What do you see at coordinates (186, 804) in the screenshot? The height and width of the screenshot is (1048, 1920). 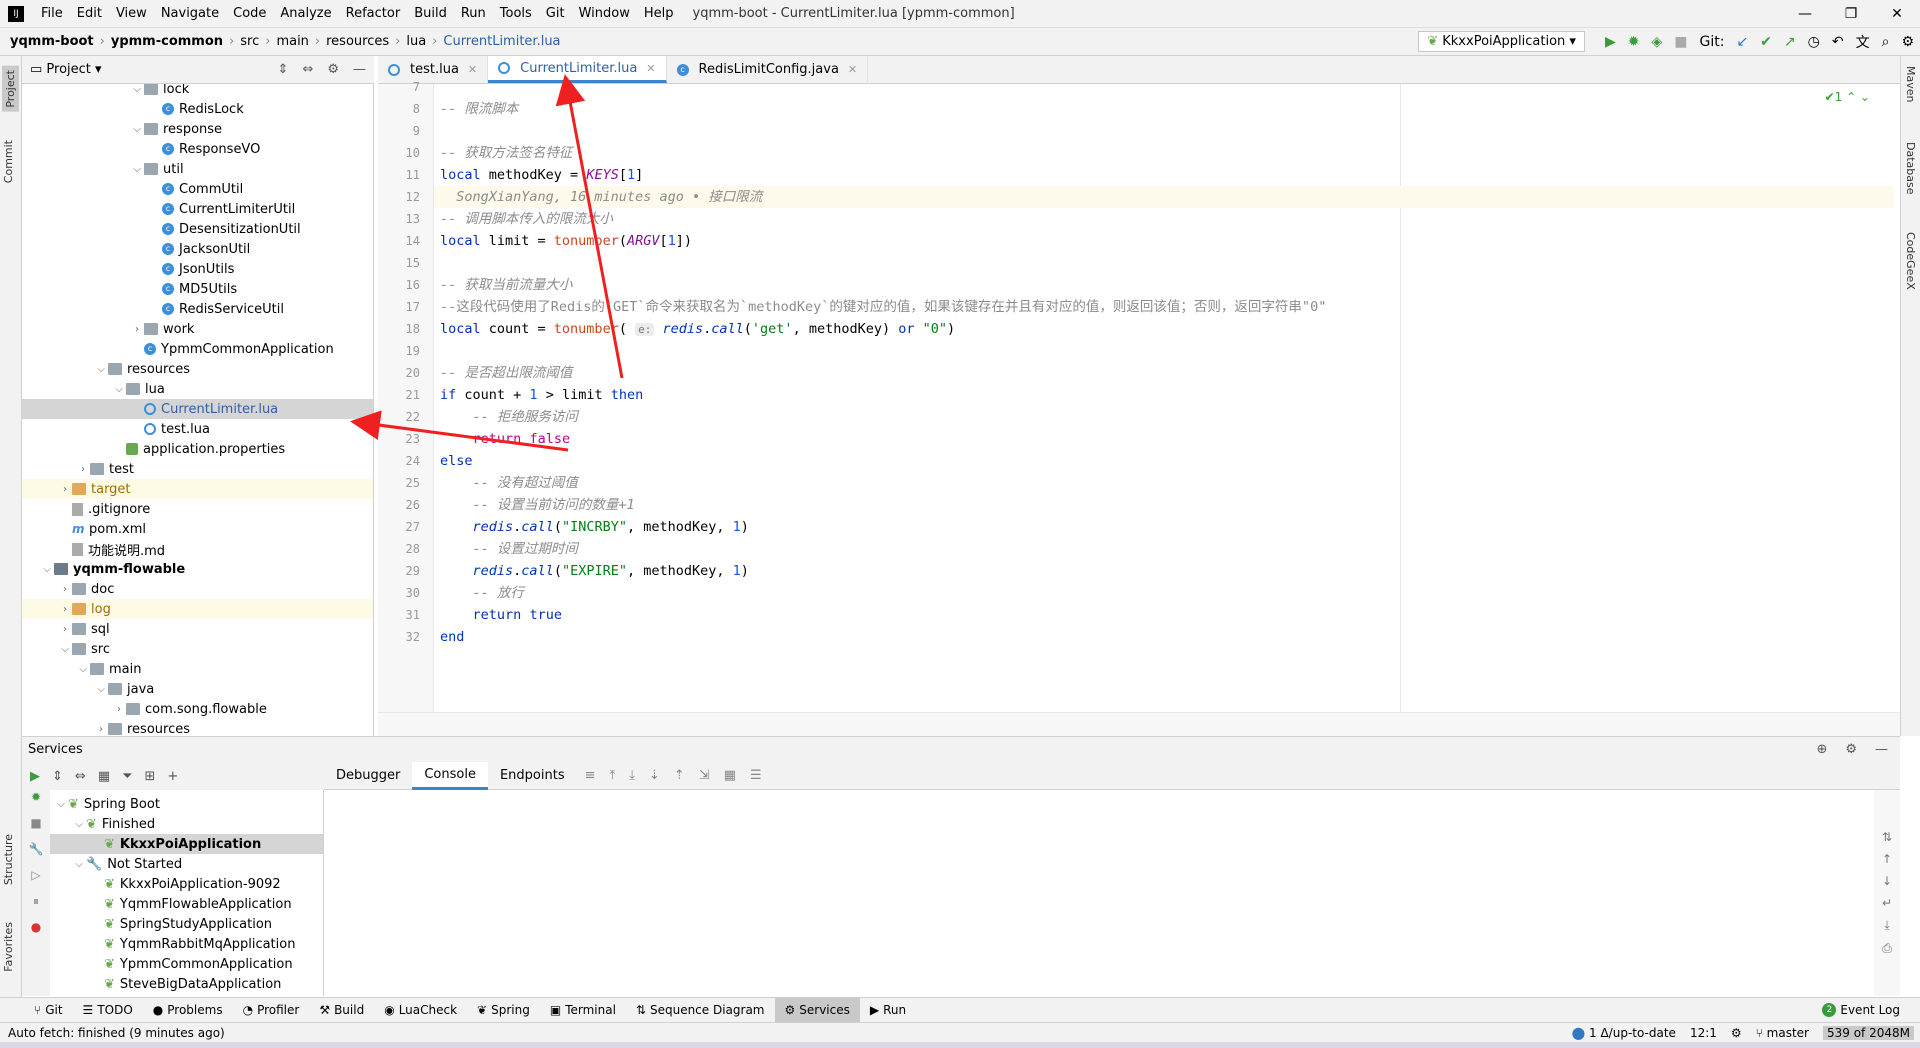 I see `service-item: ⌵ ❦ Spring Boot` at bounding box center [186, 804].